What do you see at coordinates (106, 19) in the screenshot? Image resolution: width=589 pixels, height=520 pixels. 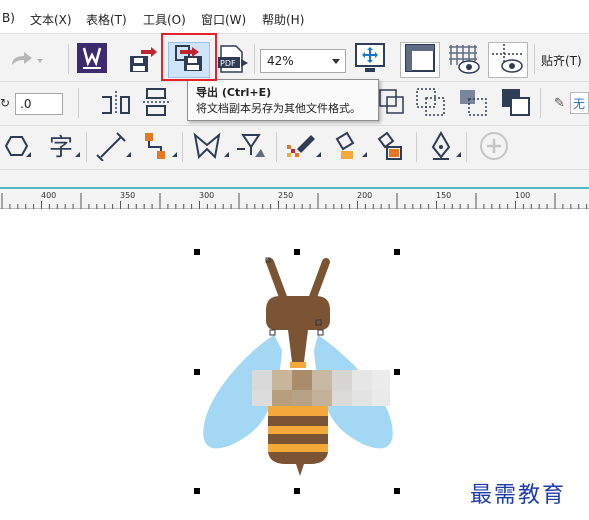 I see `menu-item-table: 表格(T)` at bounding box center [106, 19].